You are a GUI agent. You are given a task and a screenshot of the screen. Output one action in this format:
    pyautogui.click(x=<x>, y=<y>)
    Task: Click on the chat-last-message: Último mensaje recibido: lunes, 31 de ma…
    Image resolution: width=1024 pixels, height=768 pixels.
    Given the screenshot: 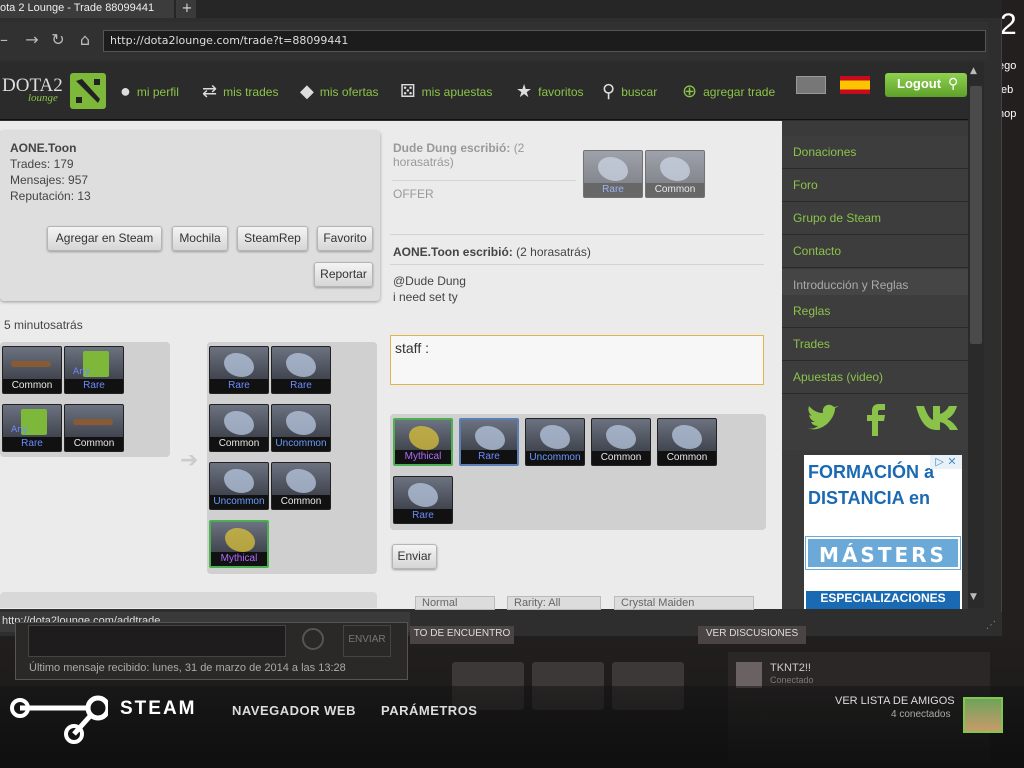 What is the action you would take?
    pyautogui.click(x=187, y=668)
    